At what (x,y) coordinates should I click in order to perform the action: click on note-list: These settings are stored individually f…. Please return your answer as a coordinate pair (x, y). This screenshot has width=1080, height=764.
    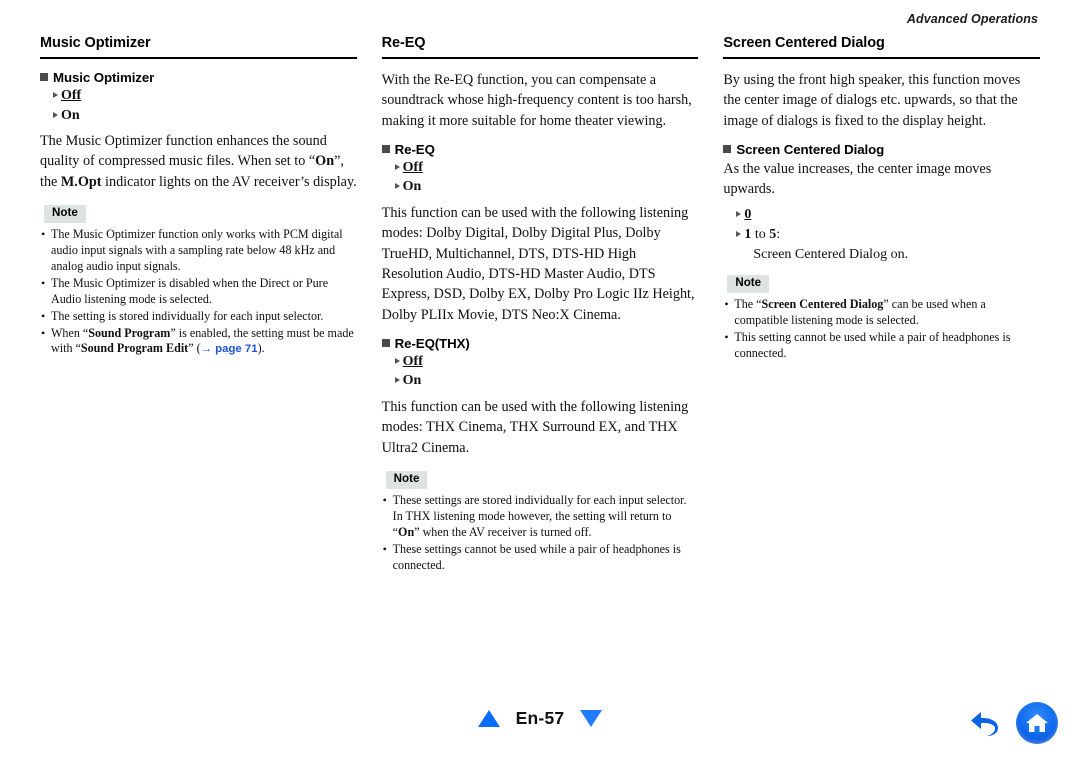
    Looking at the image, I should click on (540, 533).